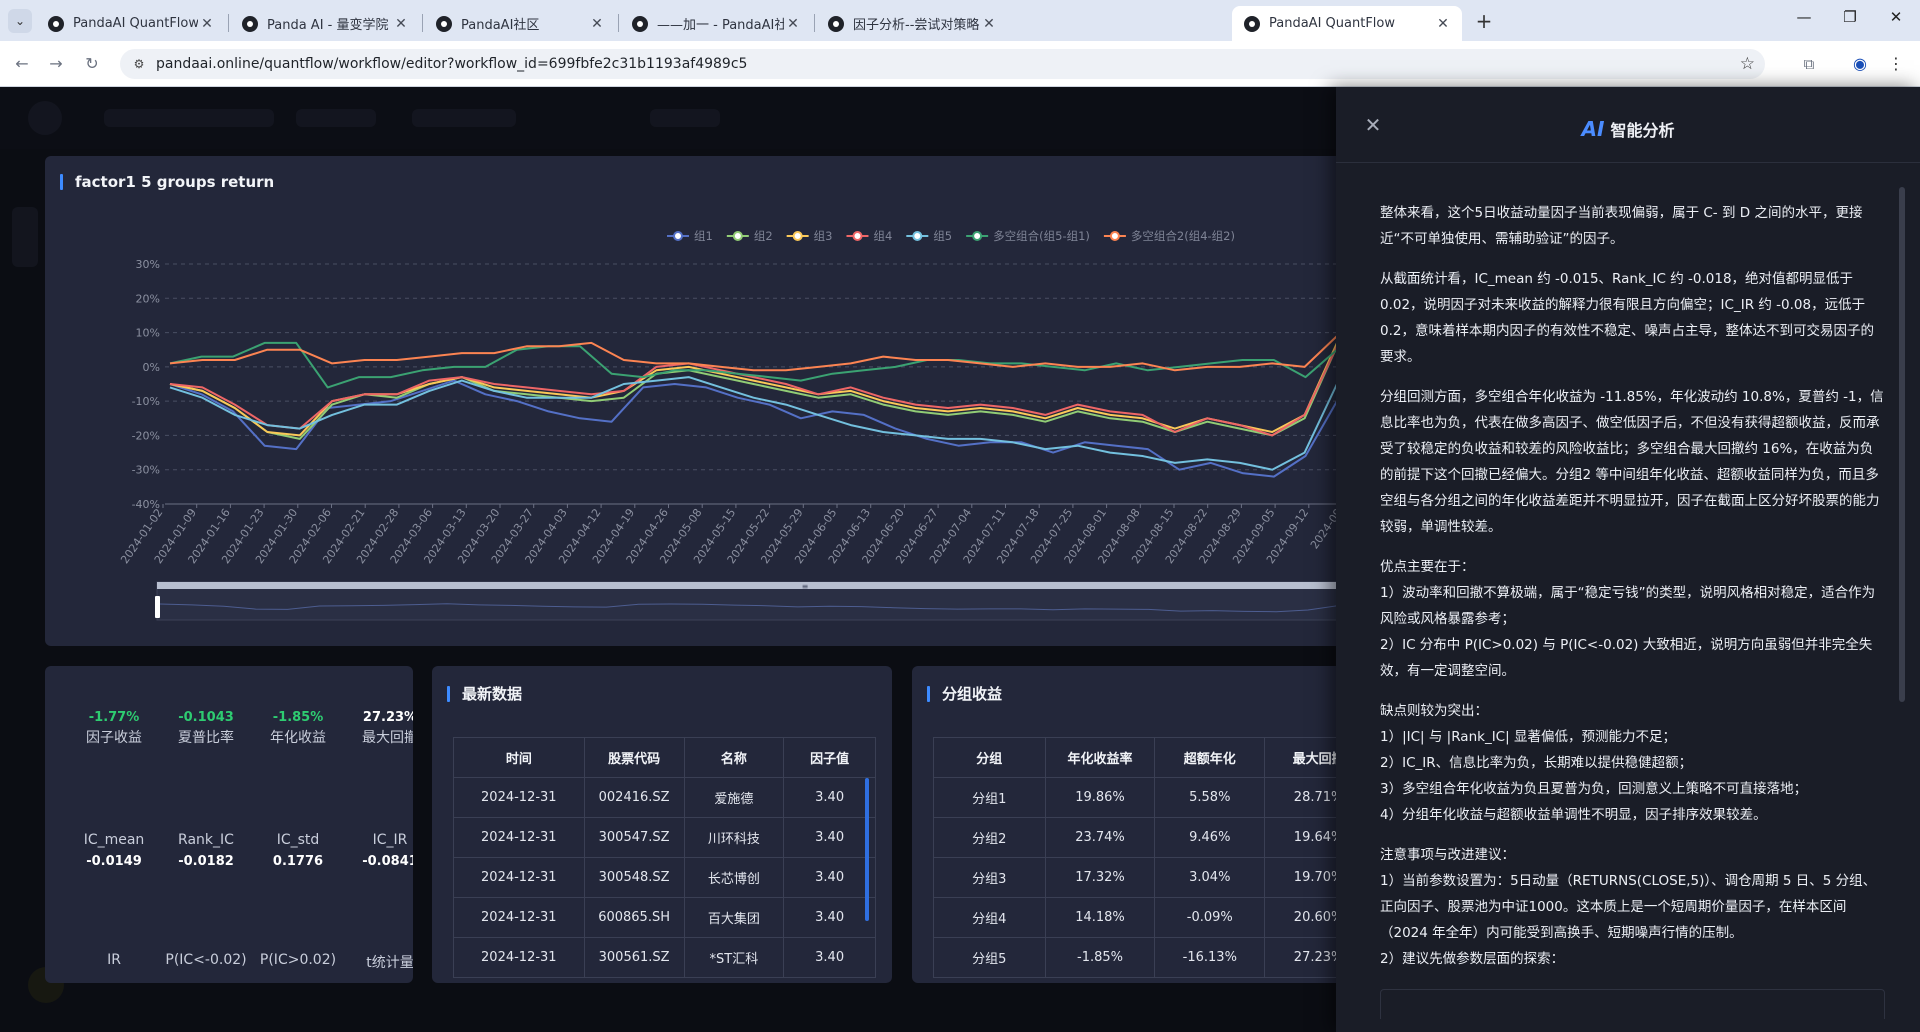  I want to click on legend-item: 组3, so click(809, 236).